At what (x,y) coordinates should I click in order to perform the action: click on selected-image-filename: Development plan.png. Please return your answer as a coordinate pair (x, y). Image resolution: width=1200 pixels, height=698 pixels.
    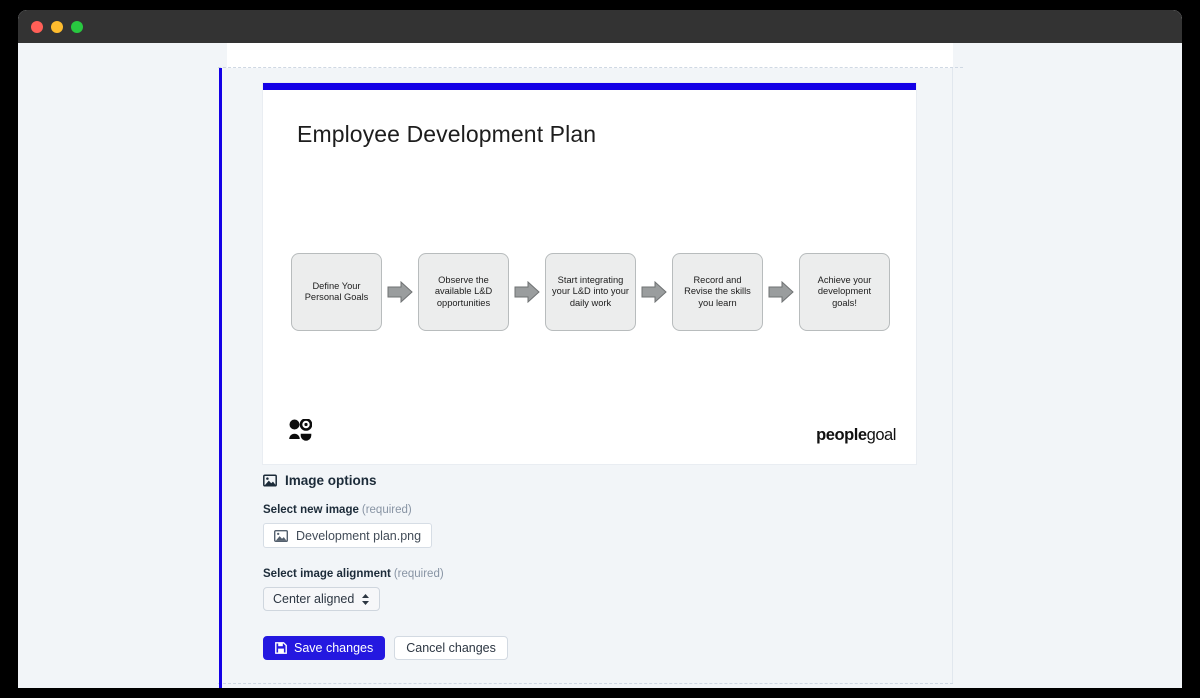
    Looking at the image, I should click on (359, 535).